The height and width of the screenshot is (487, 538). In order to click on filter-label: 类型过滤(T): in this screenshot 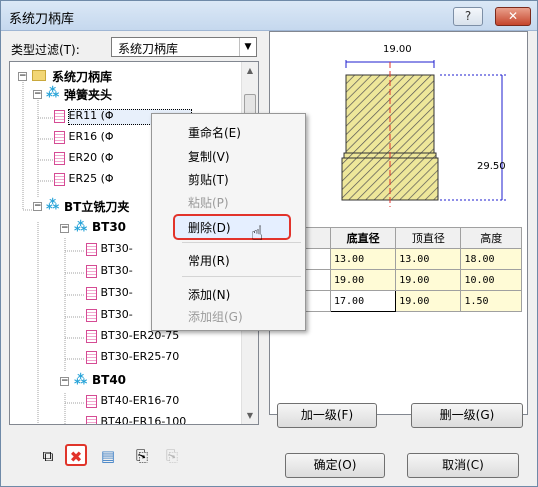, I will do `click(45, 50)`.